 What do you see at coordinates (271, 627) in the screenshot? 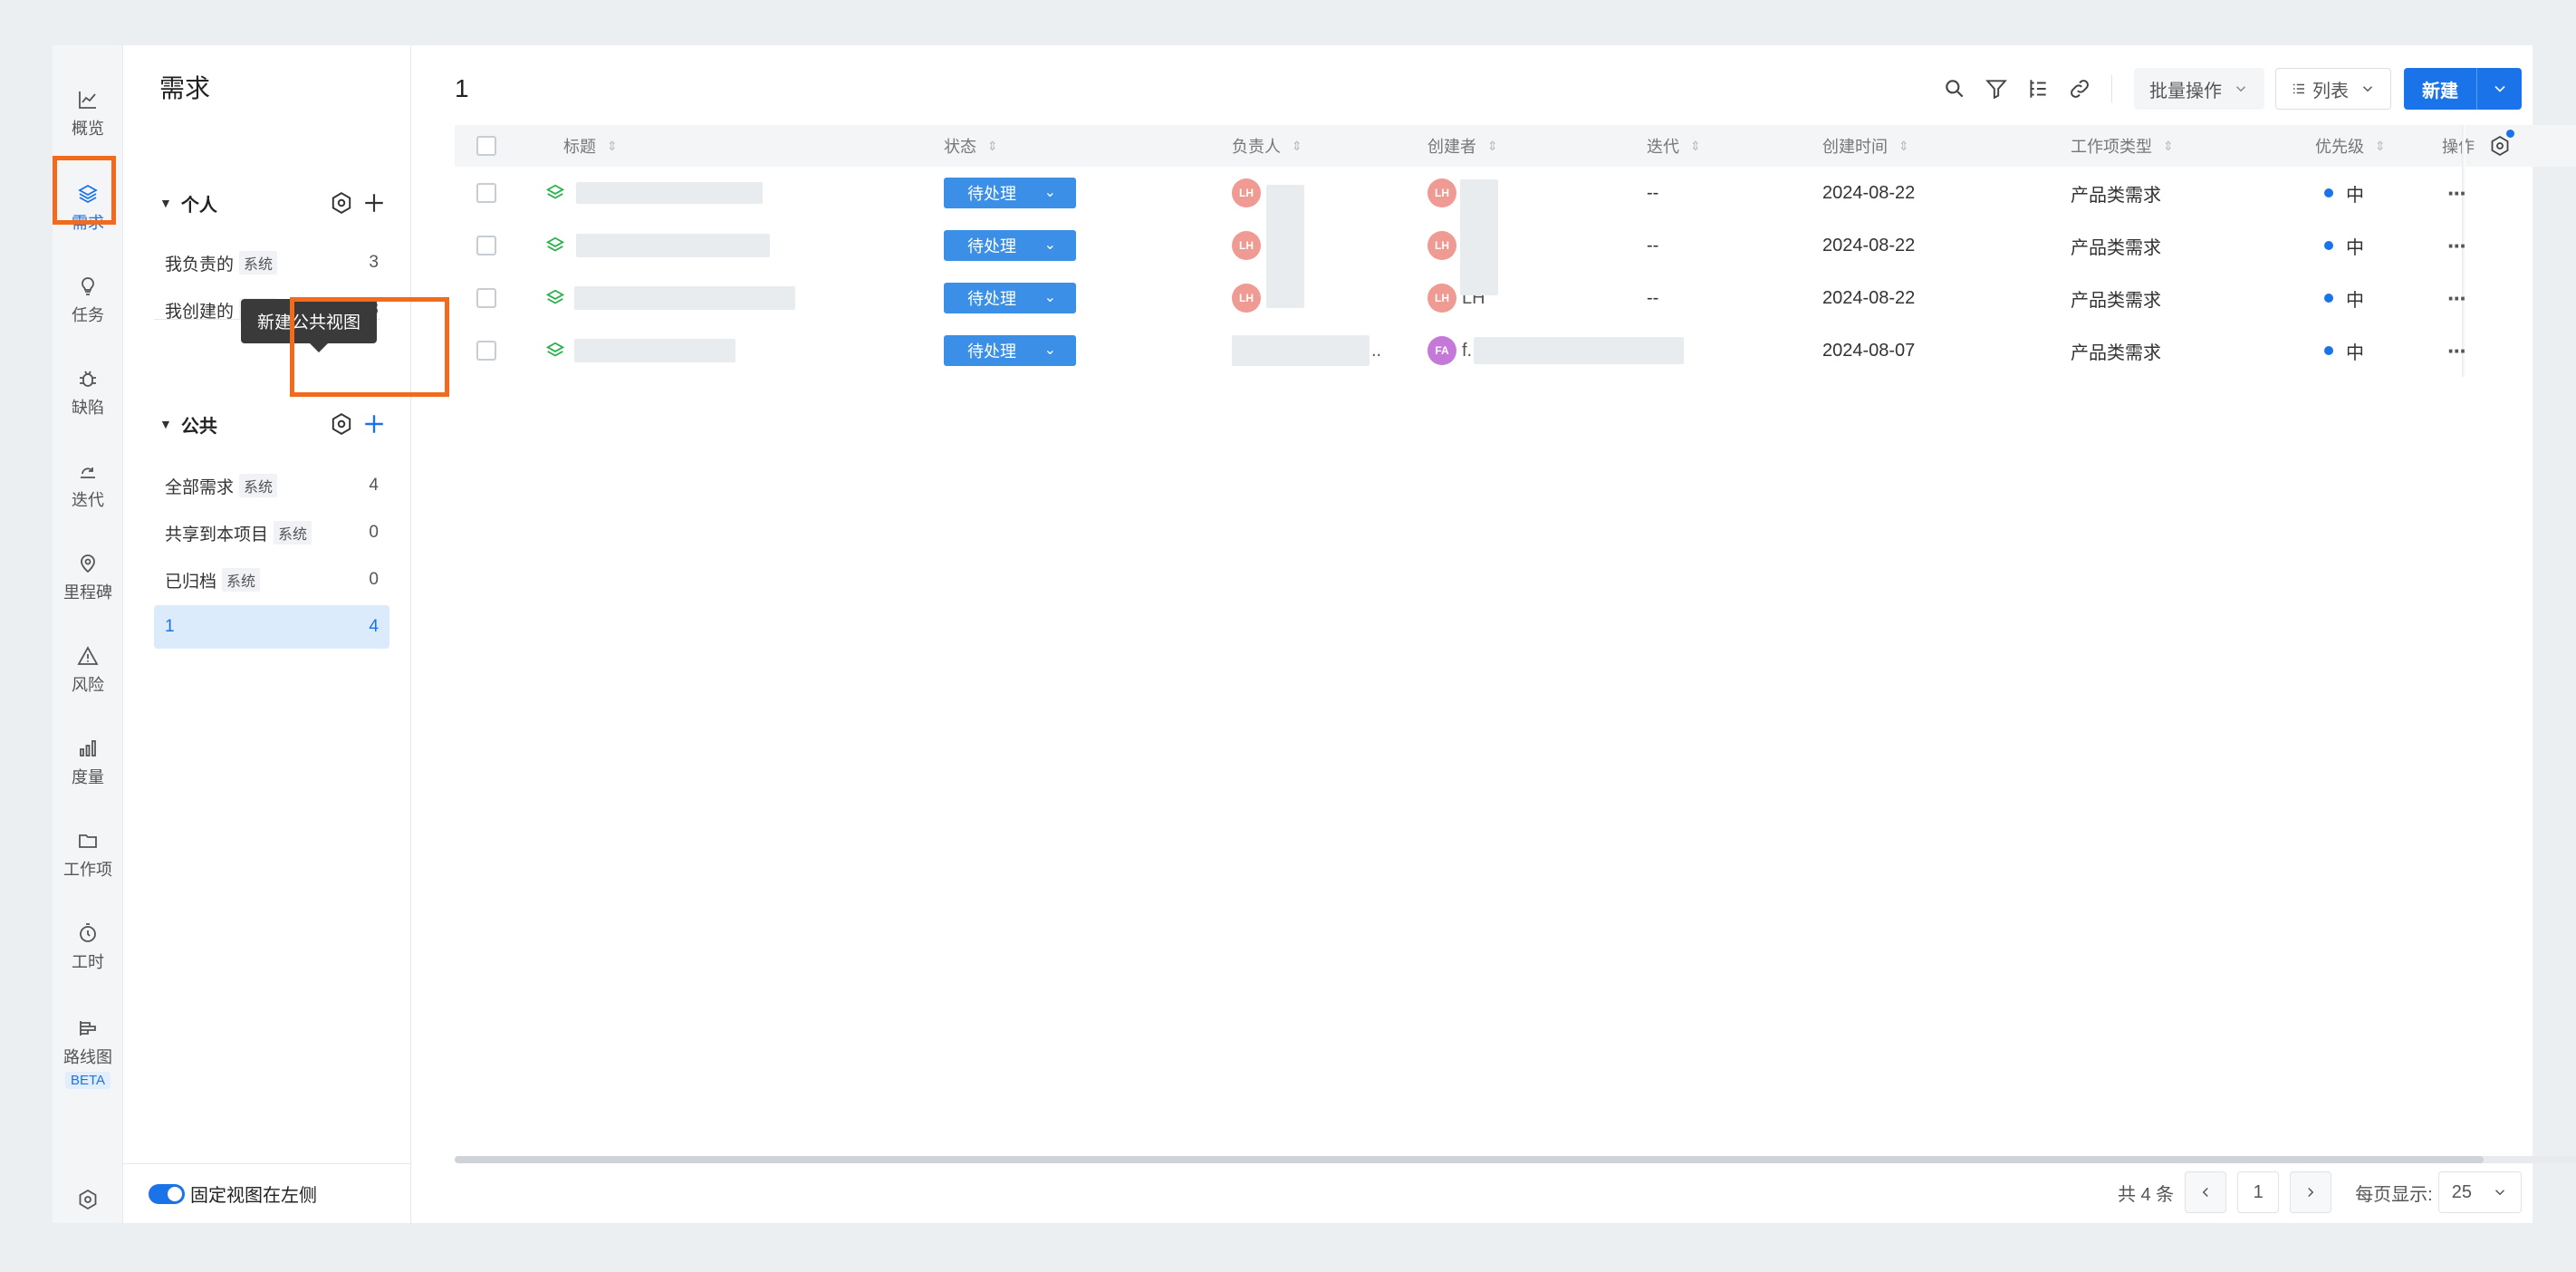
I see `view-item-selected: 1 4` at bounding box center [271, 627].